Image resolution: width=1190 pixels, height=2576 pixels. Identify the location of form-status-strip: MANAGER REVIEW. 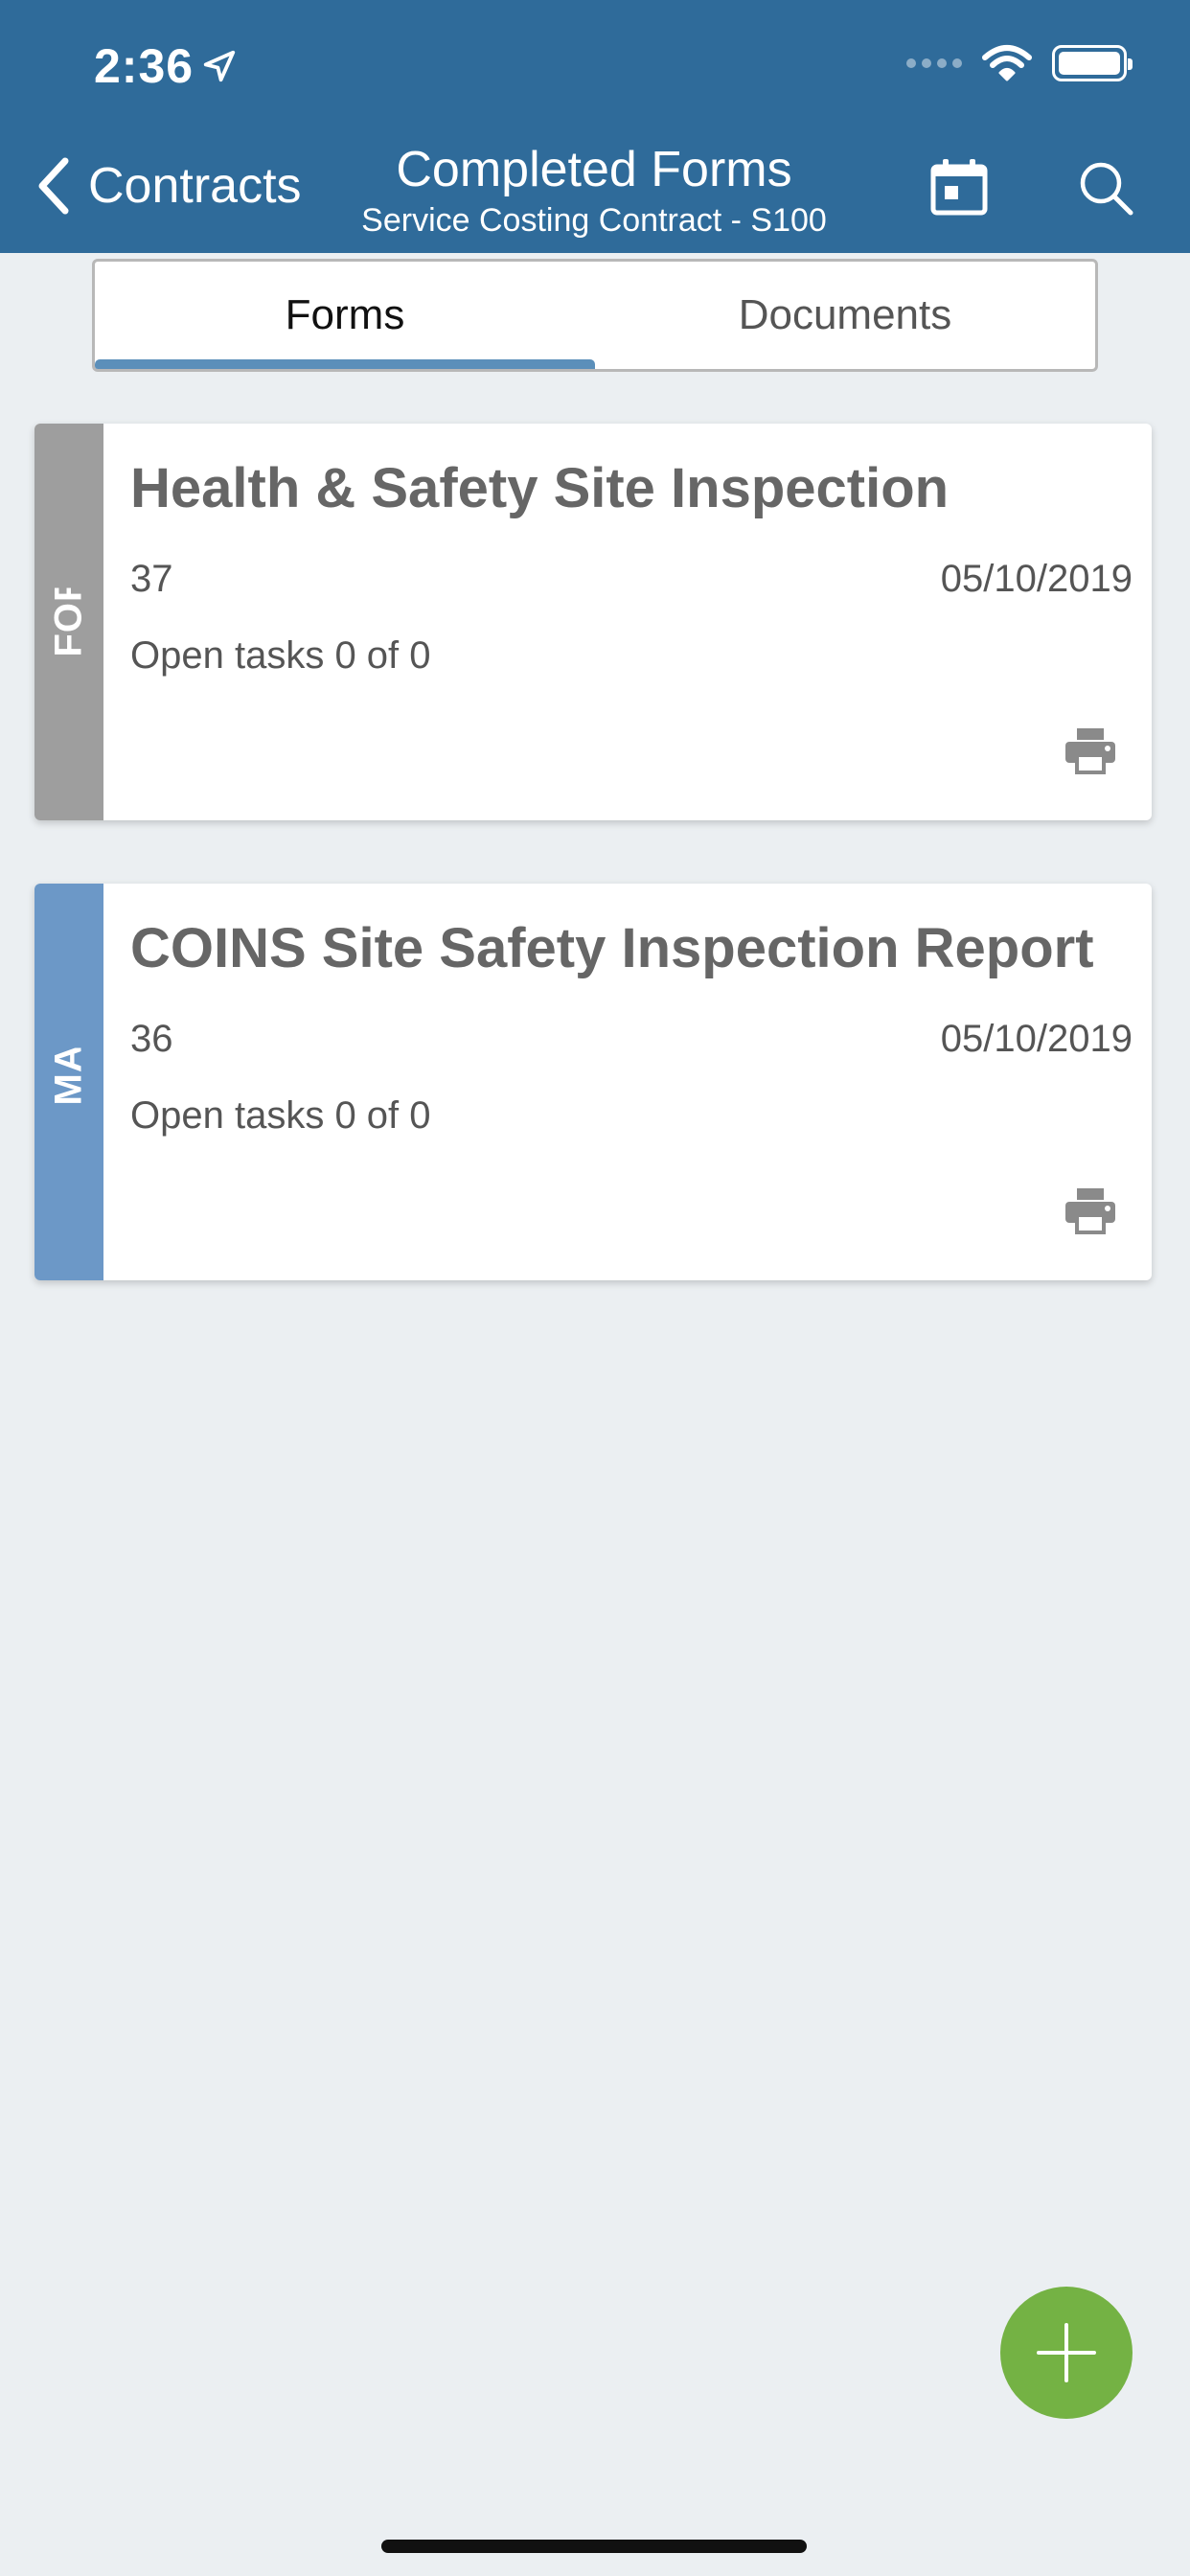
(68, 1082).